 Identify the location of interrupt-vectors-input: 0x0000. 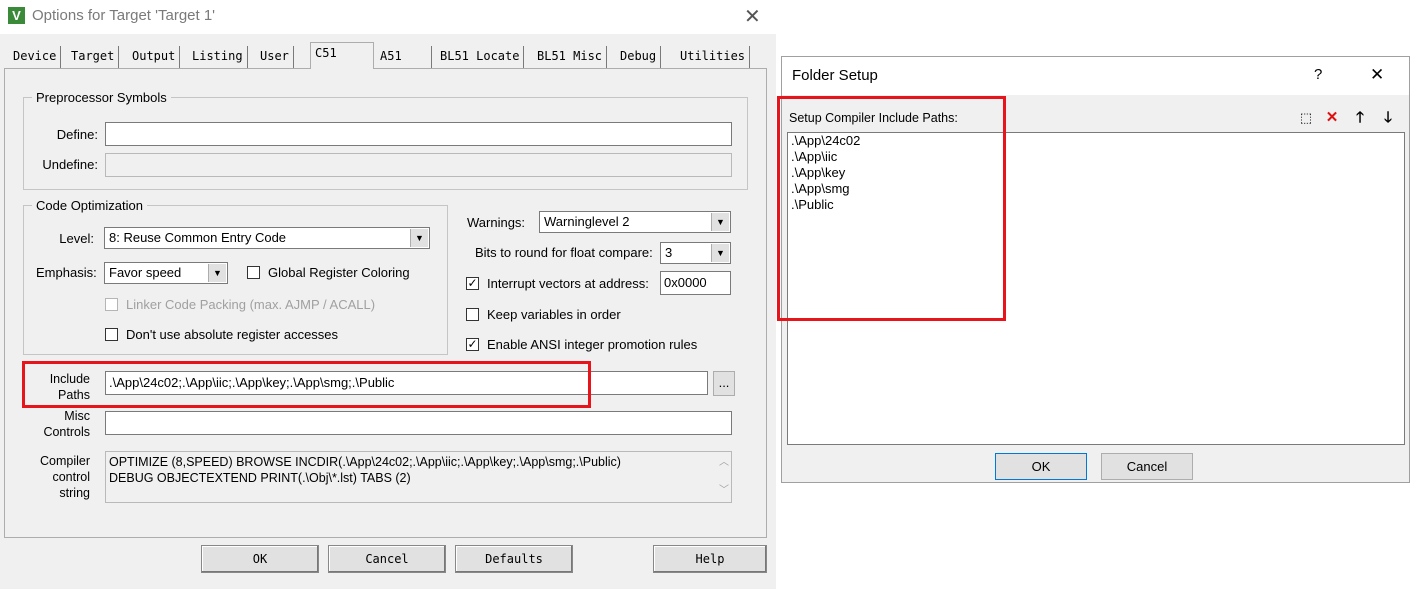
(695, 283).